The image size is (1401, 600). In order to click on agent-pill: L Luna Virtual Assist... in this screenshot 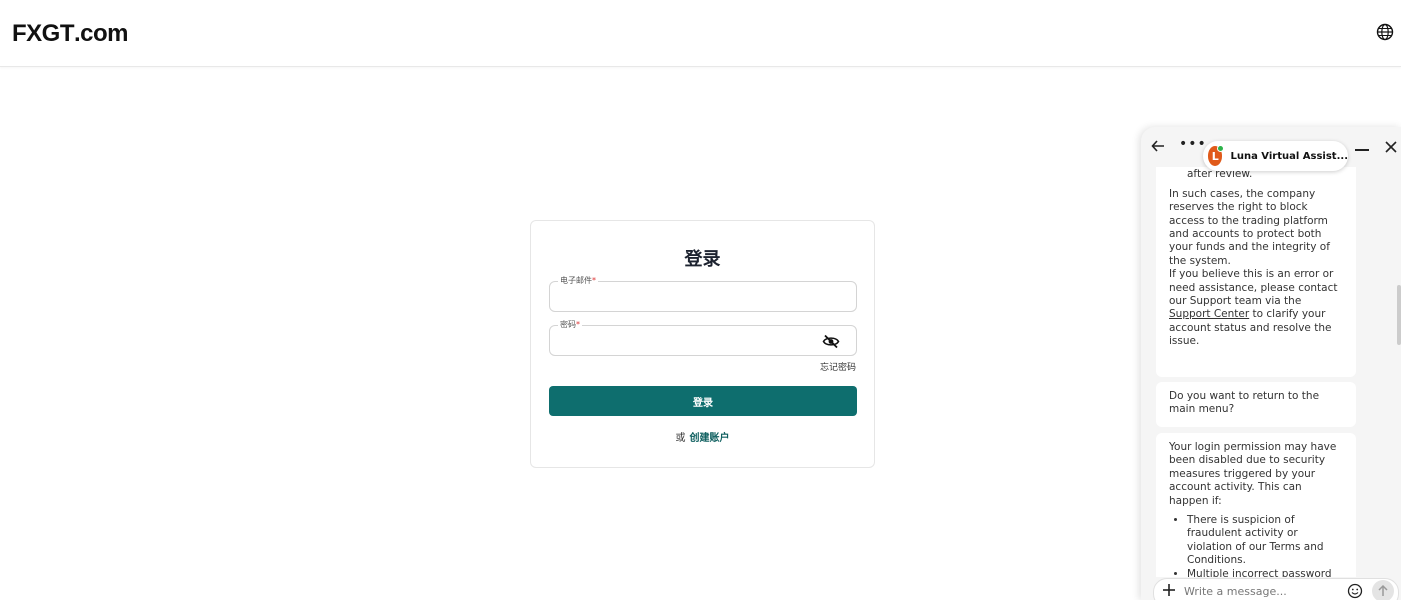, I will do `click(1275, 156)`.